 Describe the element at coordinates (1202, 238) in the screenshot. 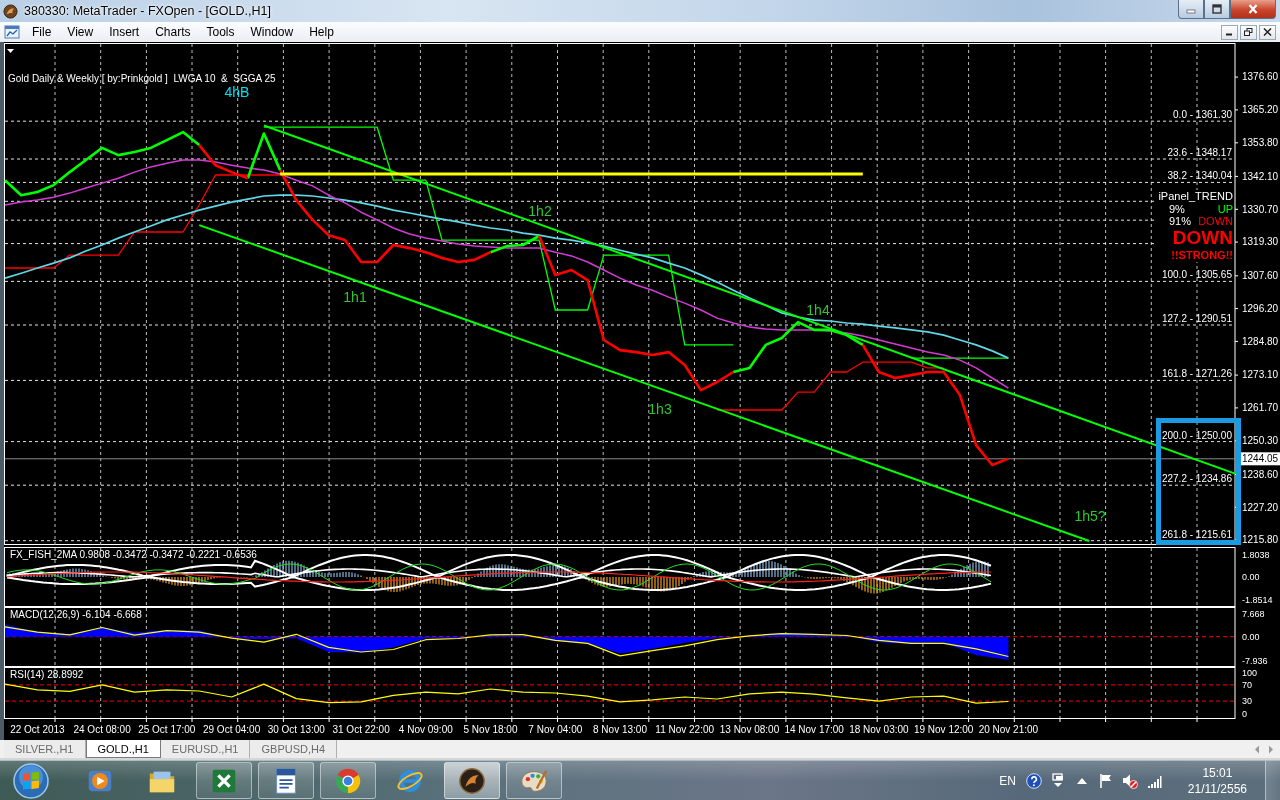

I see `trend-signal: DOWN` at that location.